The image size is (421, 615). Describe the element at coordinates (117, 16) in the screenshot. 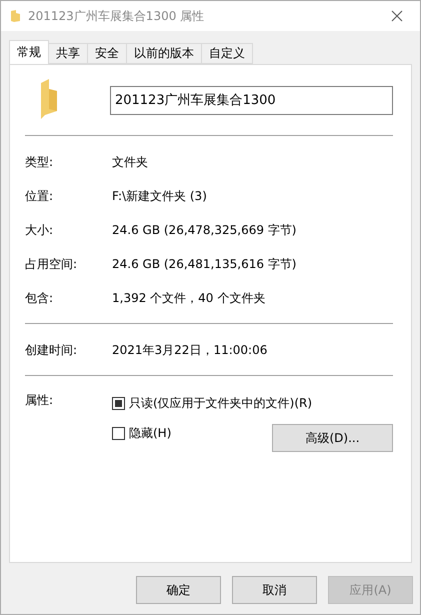

I see `window-title: 201123广州车展集合1300 属性` at that location.